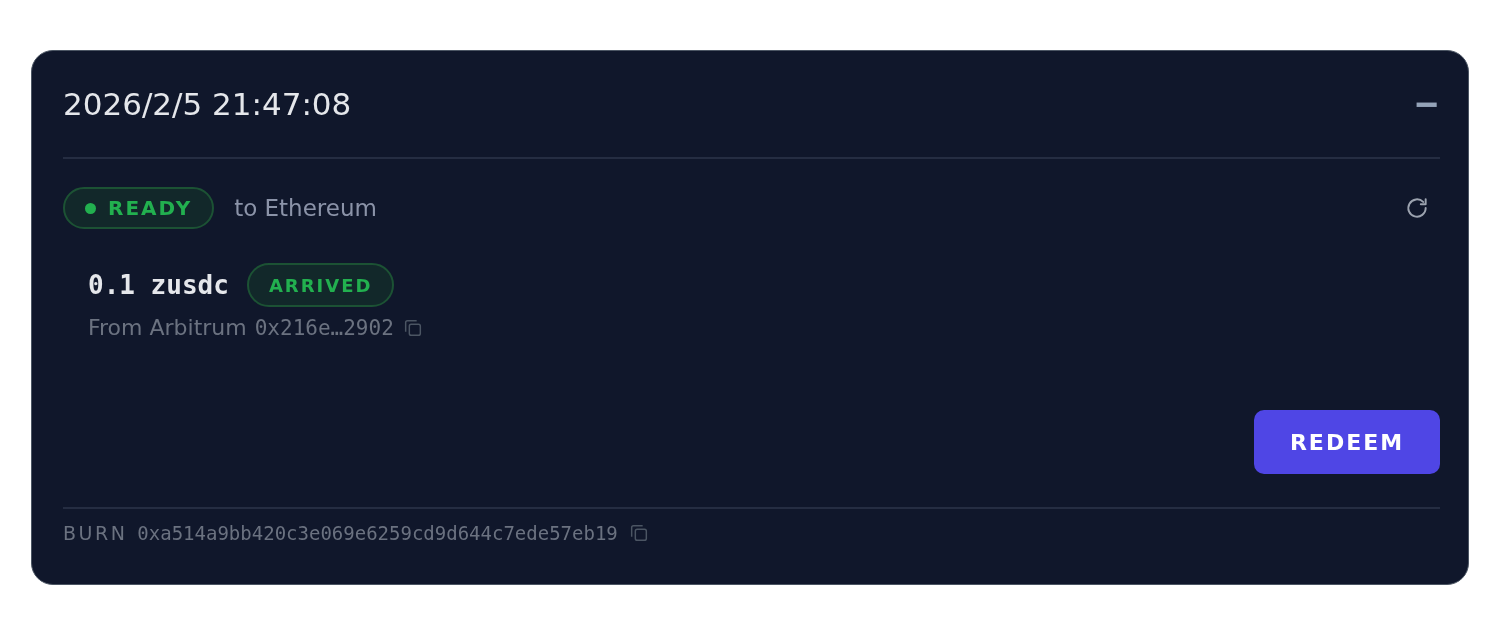 This screenshot has width=1500, height=638. Describe the element at coordinates (324, 327) in the screenshot. I see `address-text: 0x216e…2902` at that location.